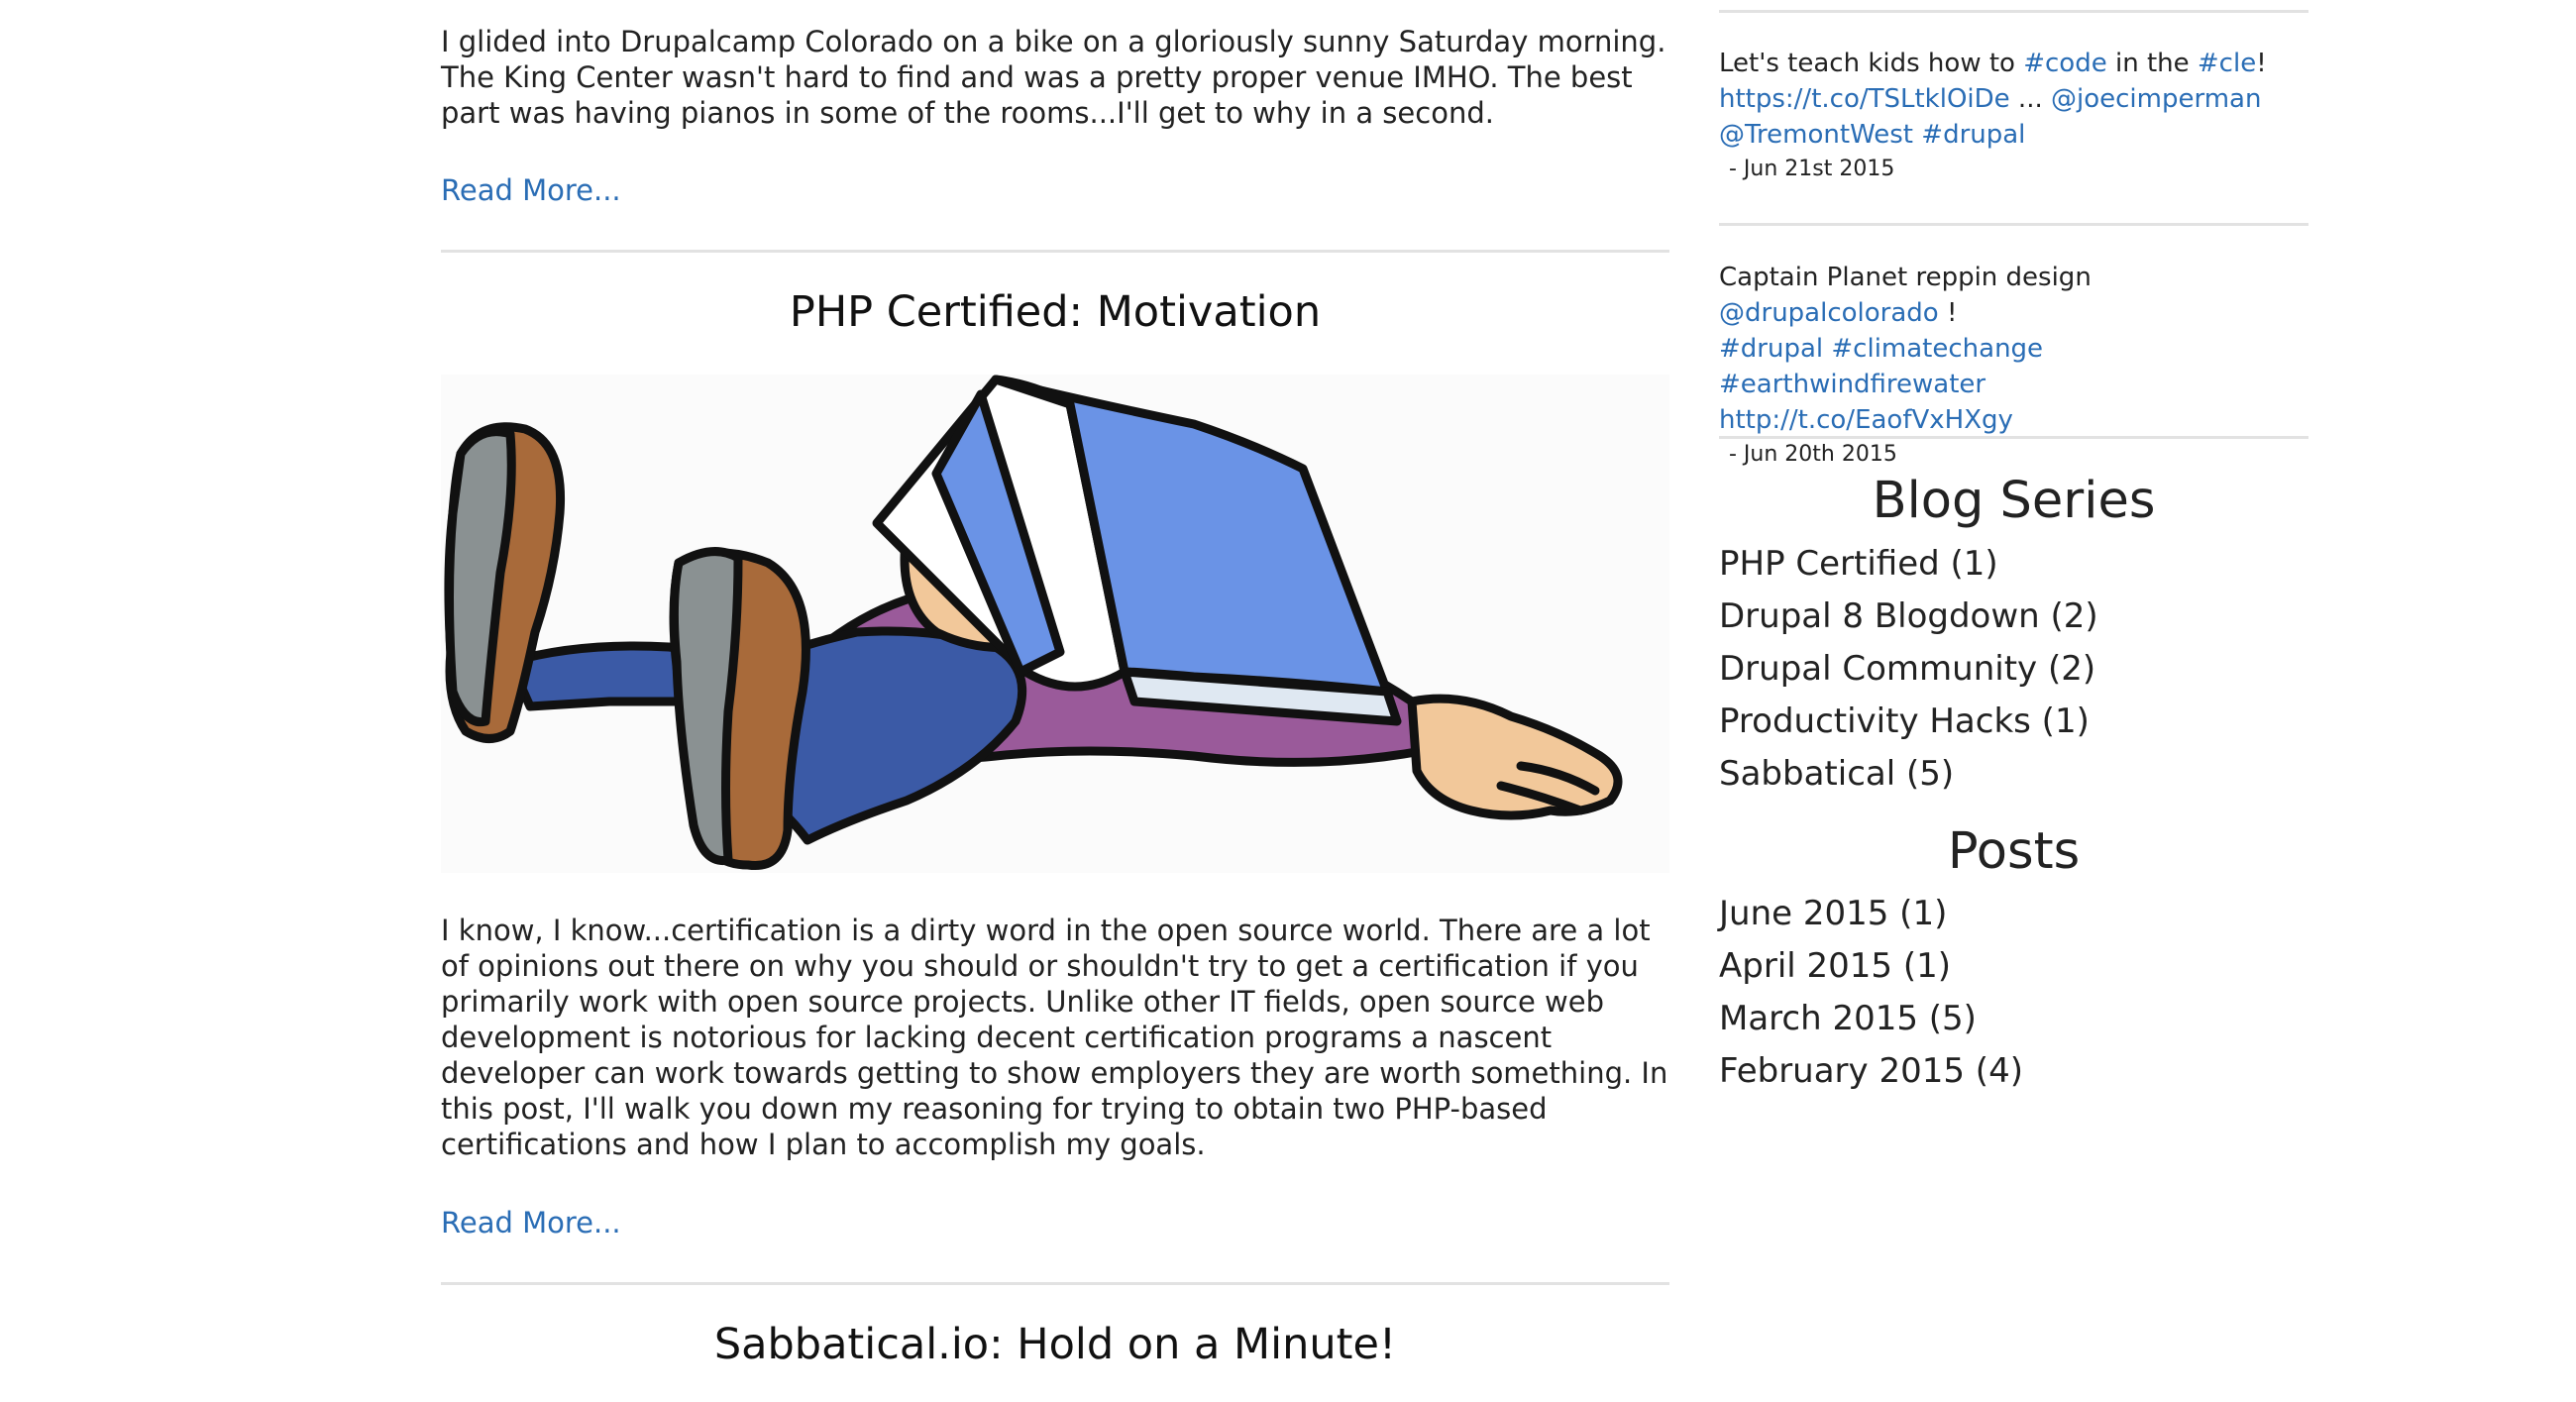 The image size is (2576, 1402). I want to click on tweet-text: in the, so click(2152, 63).